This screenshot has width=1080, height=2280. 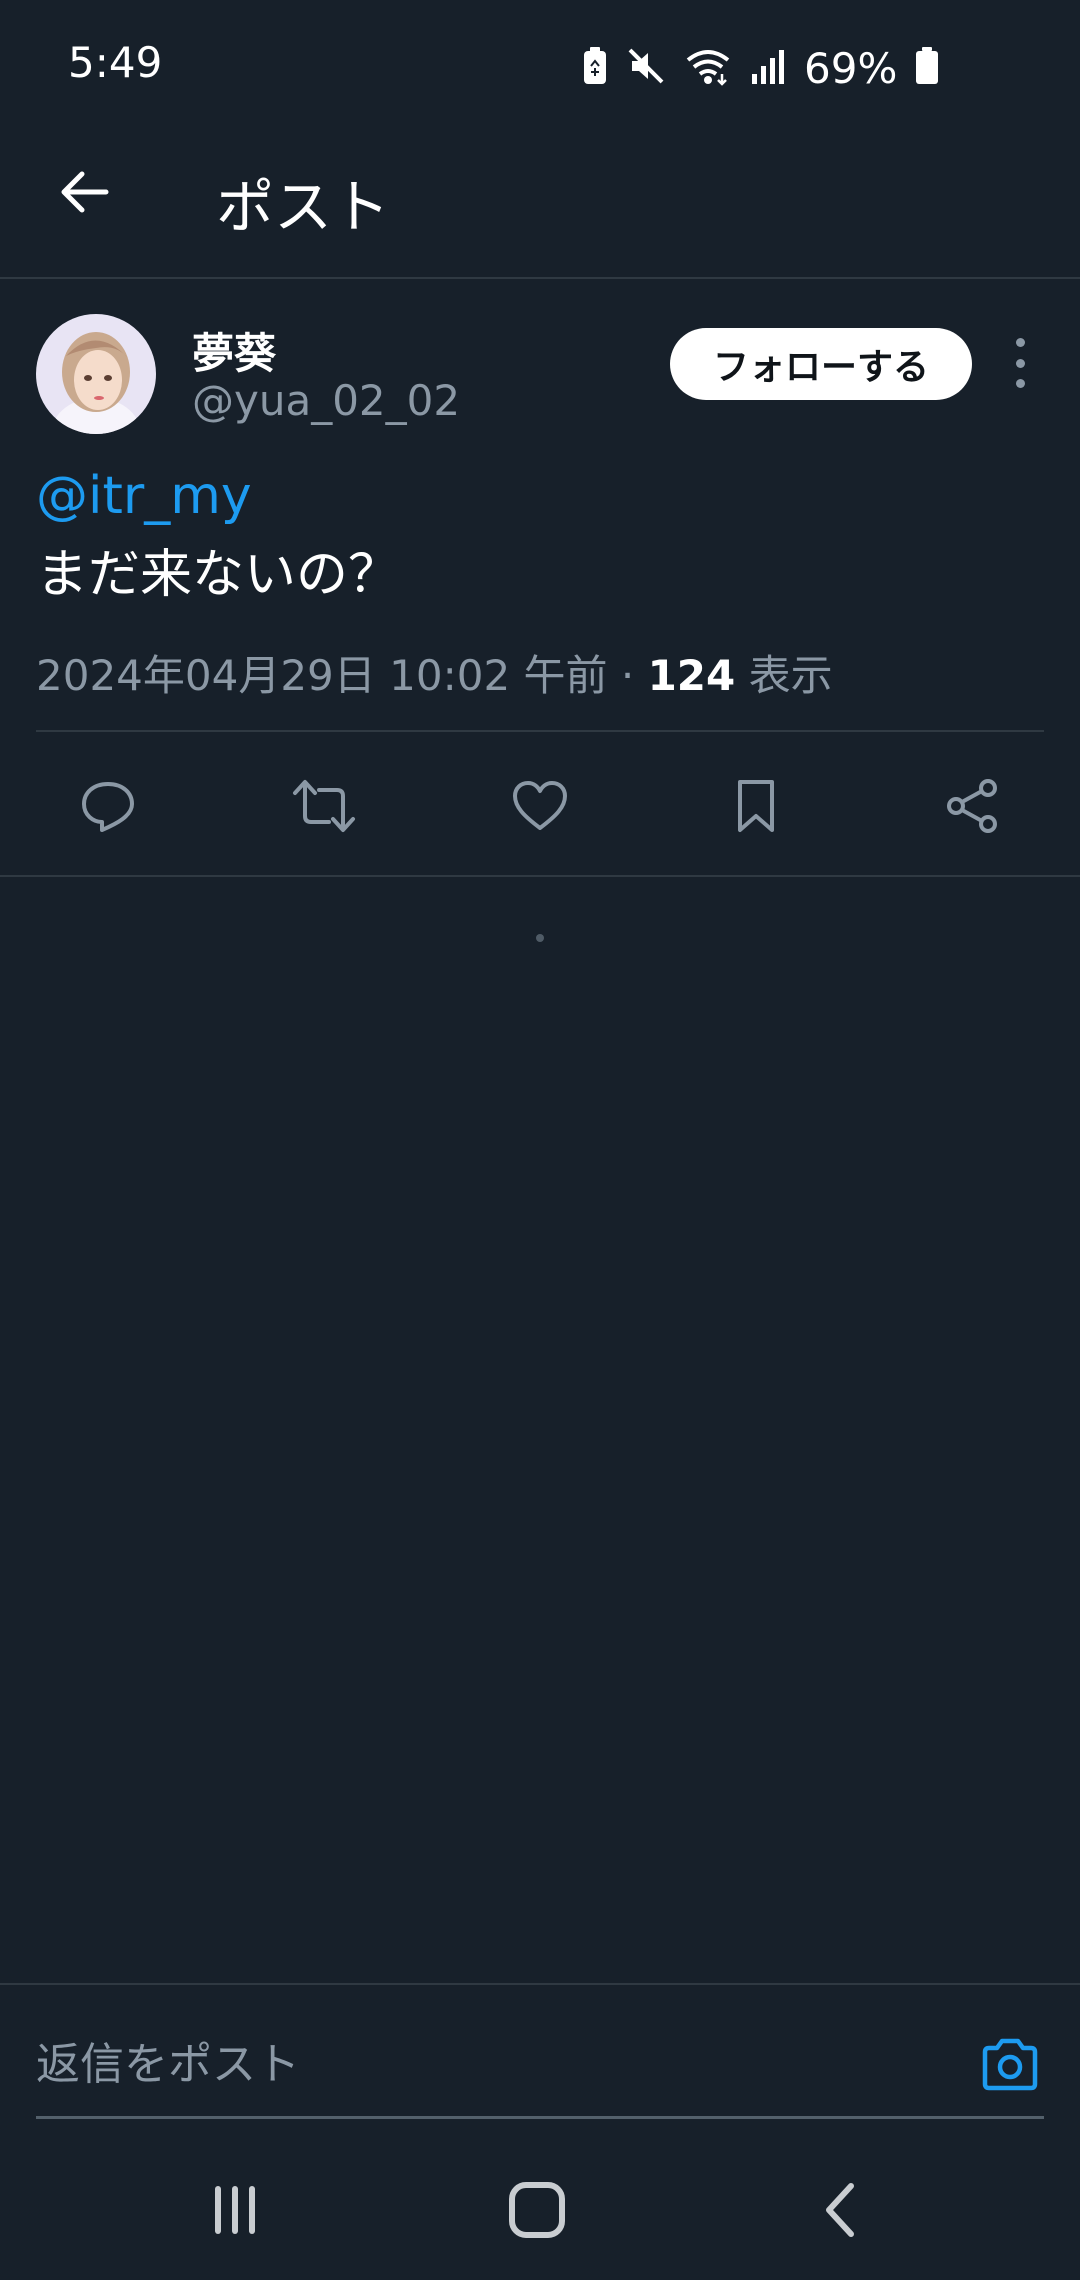 I want to click on post-meta: 2024年04月29日 10:02 午前 · 124 表示, so click(x=434, y=672).